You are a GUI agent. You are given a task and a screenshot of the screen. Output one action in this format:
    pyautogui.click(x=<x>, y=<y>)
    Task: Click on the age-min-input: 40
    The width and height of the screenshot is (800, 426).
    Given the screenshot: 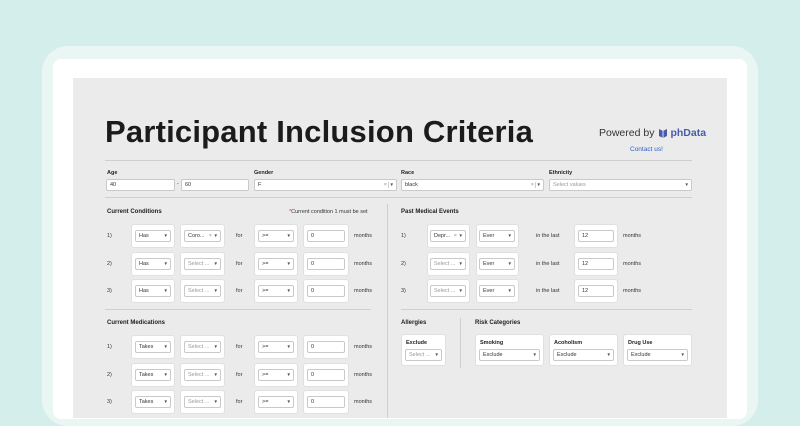 What is the action you would take?
    pyautogui.click(x=140, y=185)
    